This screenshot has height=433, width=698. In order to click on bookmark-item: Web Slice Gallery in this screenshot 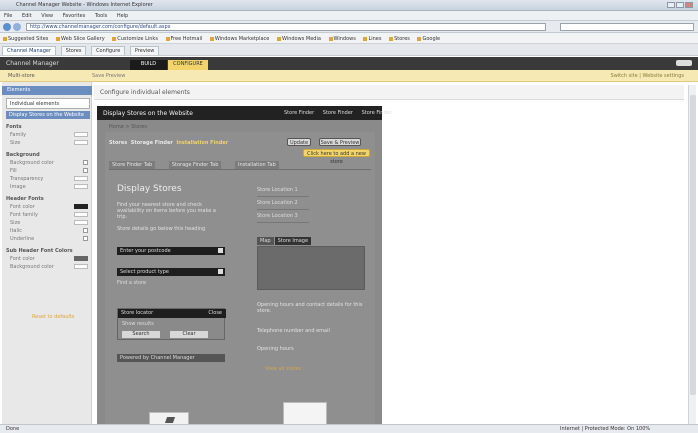, I will do `click(80, 39)`.